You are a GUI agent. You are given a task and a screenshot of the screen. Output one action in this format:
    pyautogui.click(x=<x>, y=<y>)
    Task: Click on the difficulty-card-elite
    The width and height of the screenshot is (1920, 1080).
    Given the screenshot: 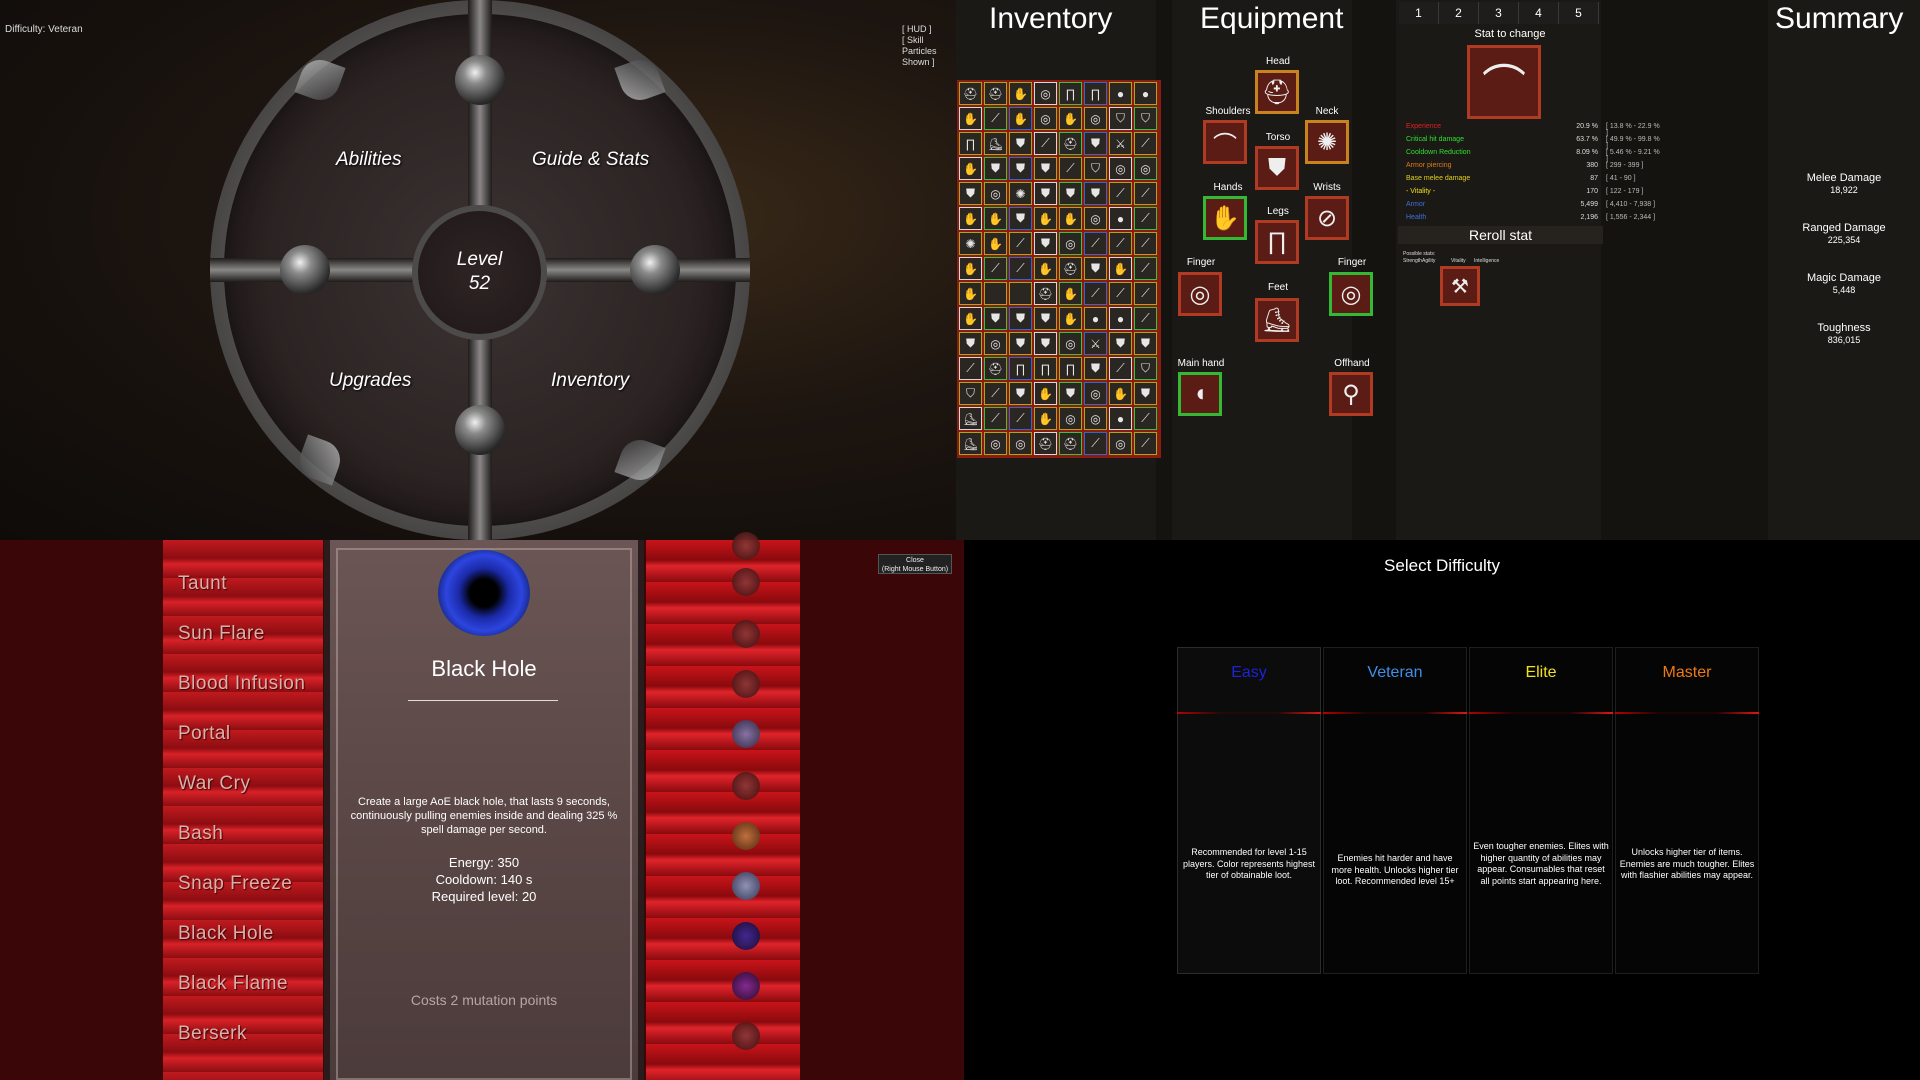 What is the action you would take?
    pyautogui.click(x=1541, y=810)
    